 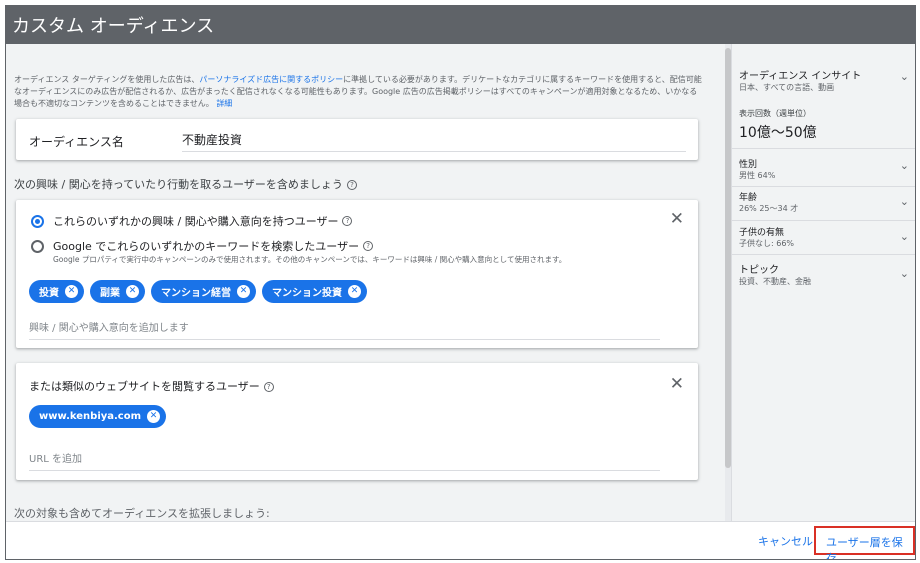 I want to click on audience-name-card: オーディエンス名 不動産投資, so click(x=357, y=139).